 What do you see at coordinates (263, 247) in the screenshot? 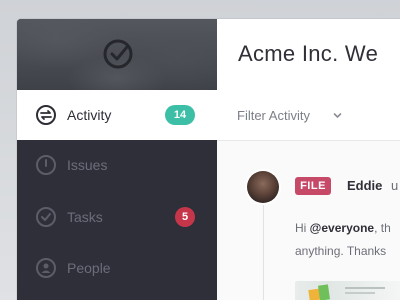
I see `timeline-line` at bounding box center [263, 247].